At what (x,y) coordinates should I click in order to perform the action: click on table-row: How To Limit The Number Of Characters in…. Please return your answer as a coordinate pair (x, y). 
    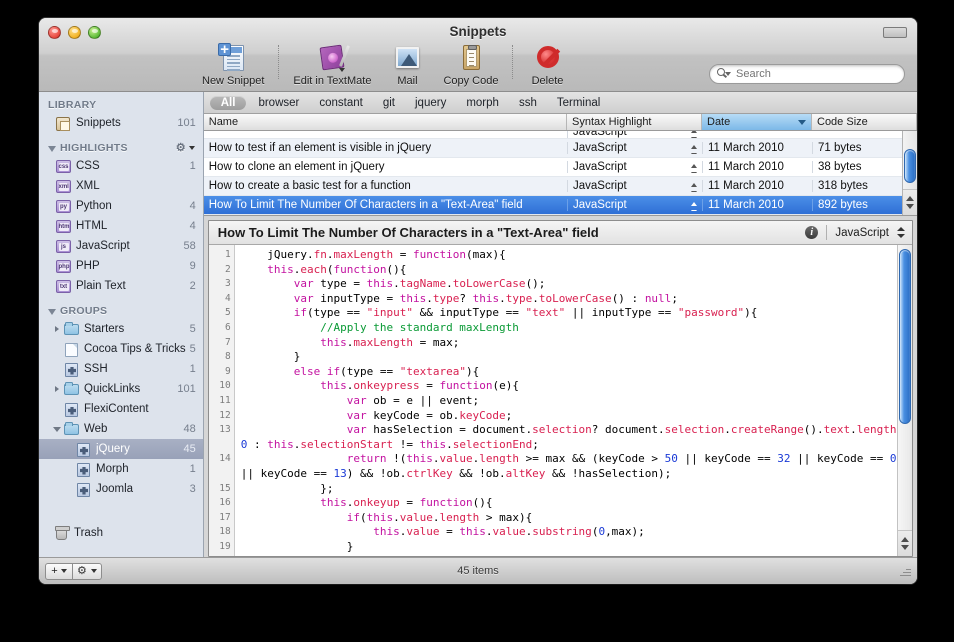
    Looking at the image, I should click on (560, 205).